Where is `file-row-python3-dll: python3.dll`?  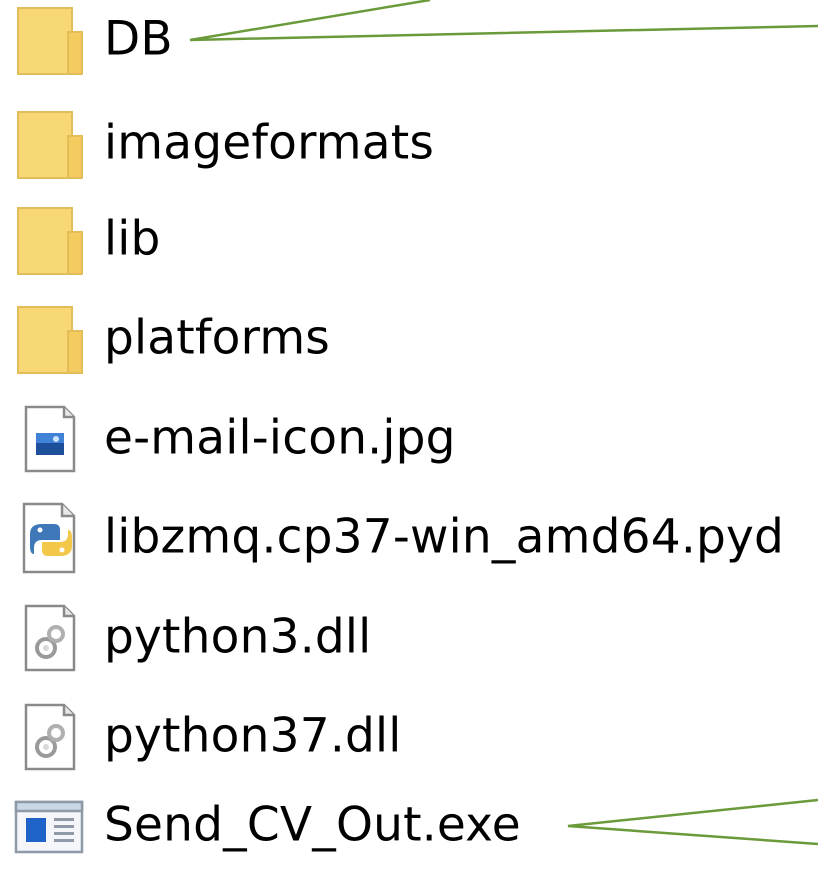 file-row-python3-dll: python3.dll is located at coordinates (409, 638).